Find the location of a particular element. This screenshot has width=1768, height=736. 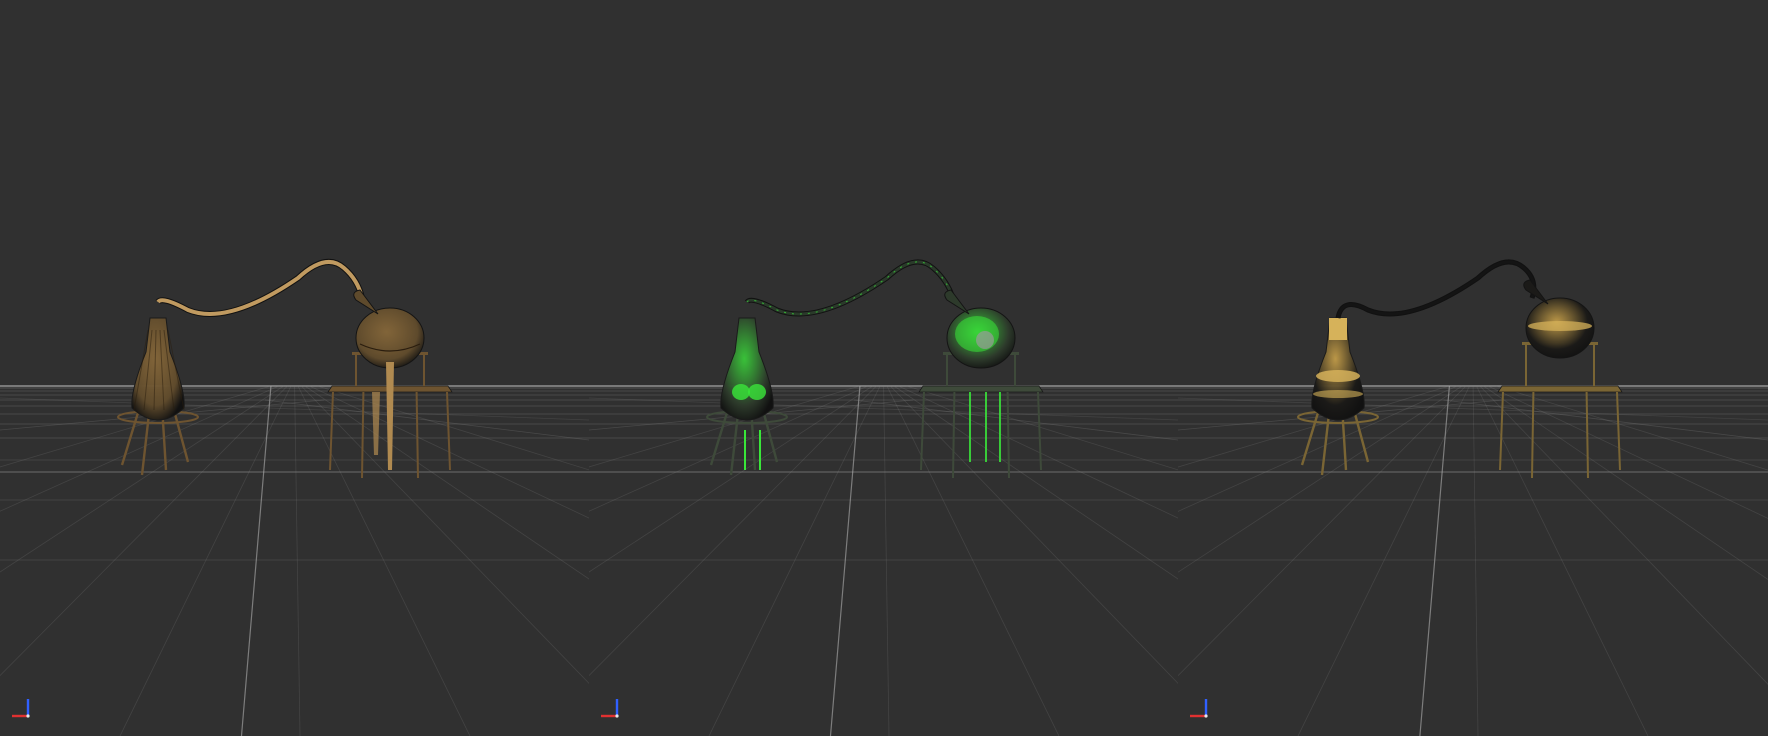

flask-neck-band is located at coordinates (1338, 329).